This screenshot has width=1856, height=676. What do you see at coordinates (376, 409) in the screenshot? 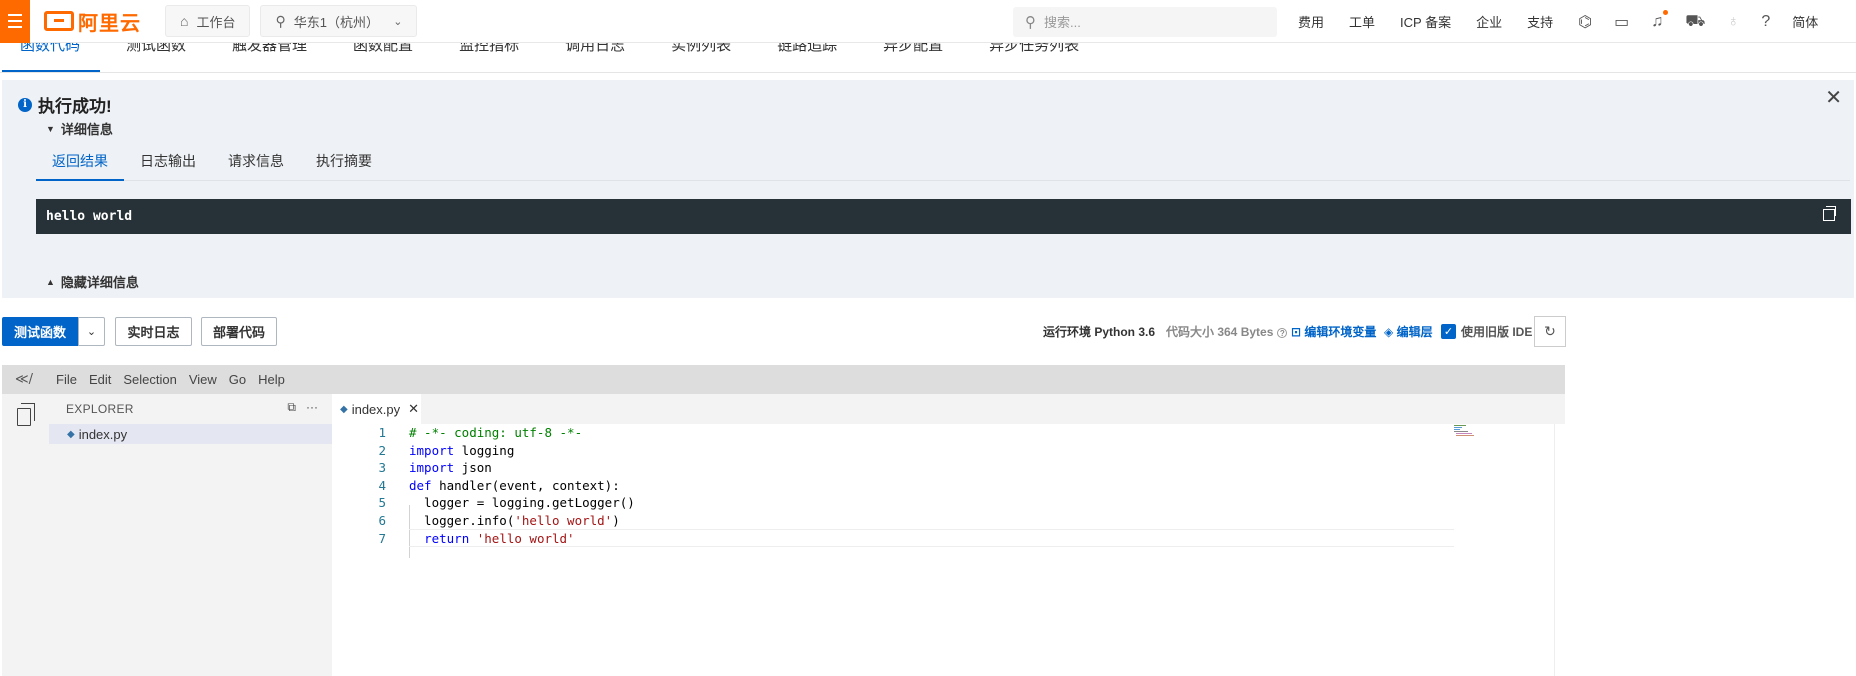
I see `editor-tab-index-py: ◆ index.py ✕` at bounding box center [376, 409].